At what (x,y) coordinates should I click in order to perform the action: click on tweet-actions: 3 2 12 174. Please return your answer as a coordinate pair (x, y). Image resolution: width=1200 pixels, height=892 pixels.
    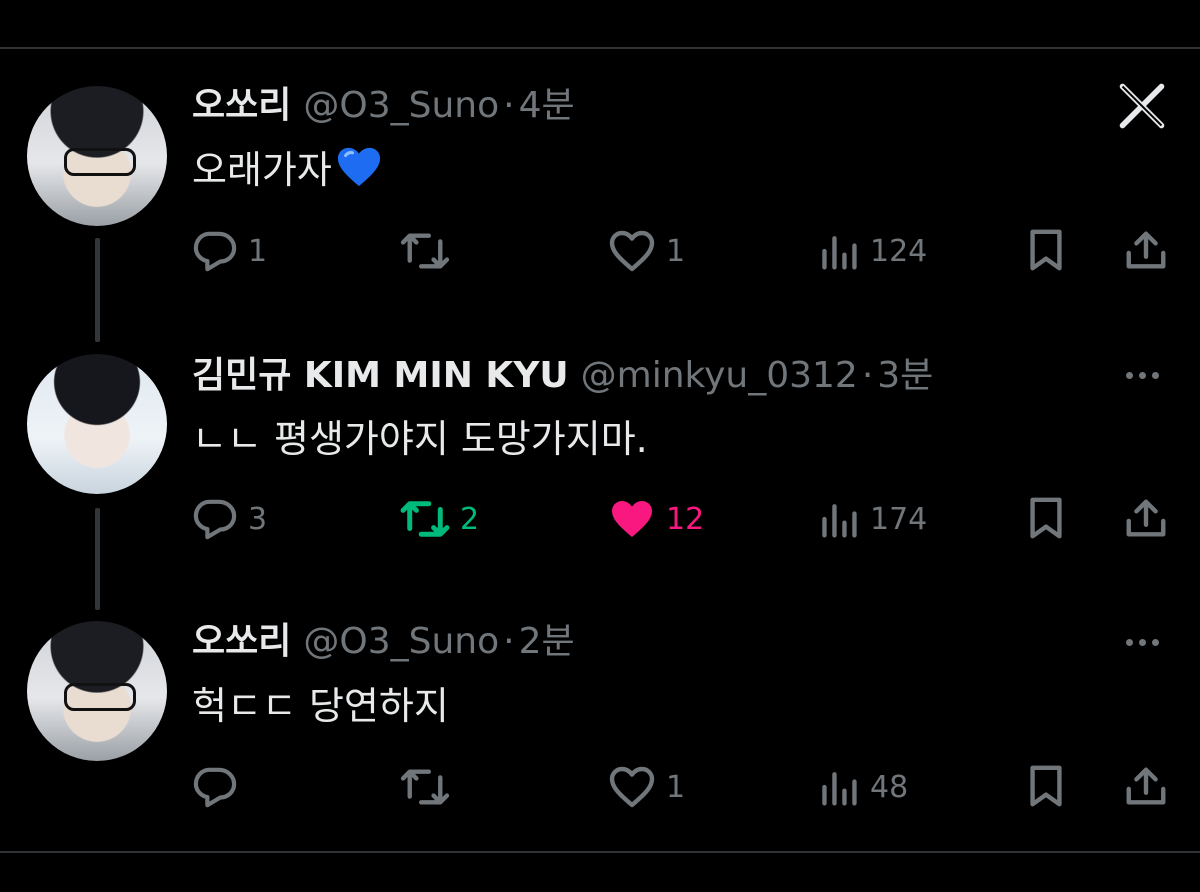
    Looking at the image, I should click on (600, 519).